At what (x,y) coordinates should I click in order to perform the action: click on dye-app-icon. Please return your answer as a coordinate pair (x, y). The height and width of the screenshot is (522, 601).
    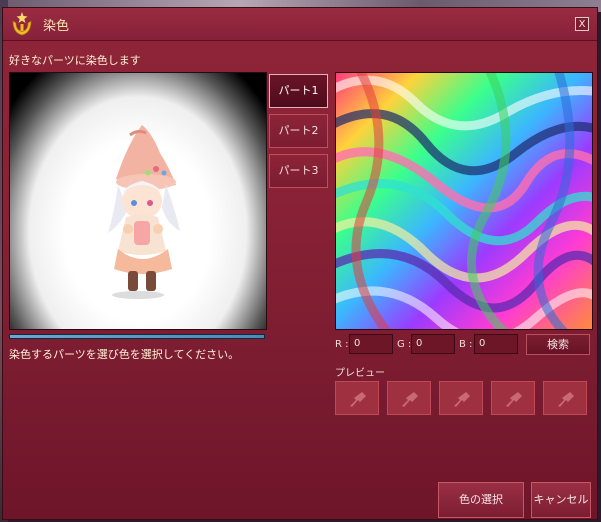
    Looking at the image, I should click on (22, 24).